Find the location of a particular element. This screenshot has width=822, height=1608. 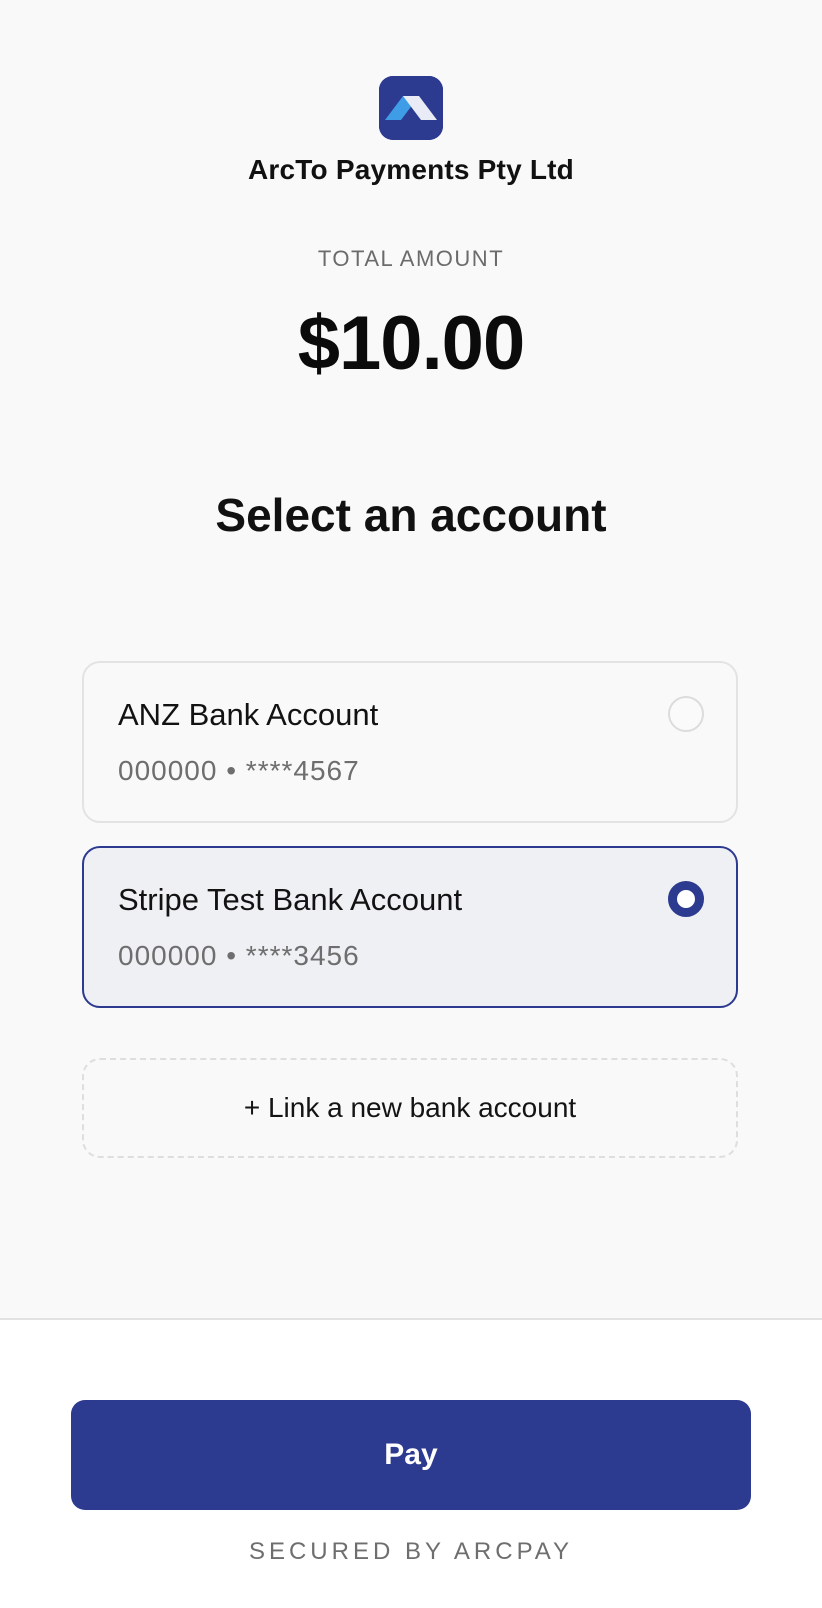

account-detail: 000000 • ****3456 is located at coordinates (239, 955).